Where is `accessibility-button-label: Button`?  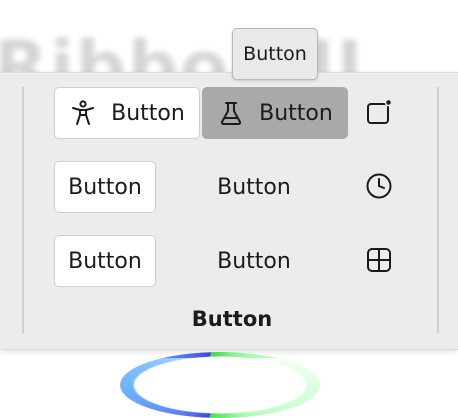
accessibility-button-label: Button is located at coordinates (148, 113).